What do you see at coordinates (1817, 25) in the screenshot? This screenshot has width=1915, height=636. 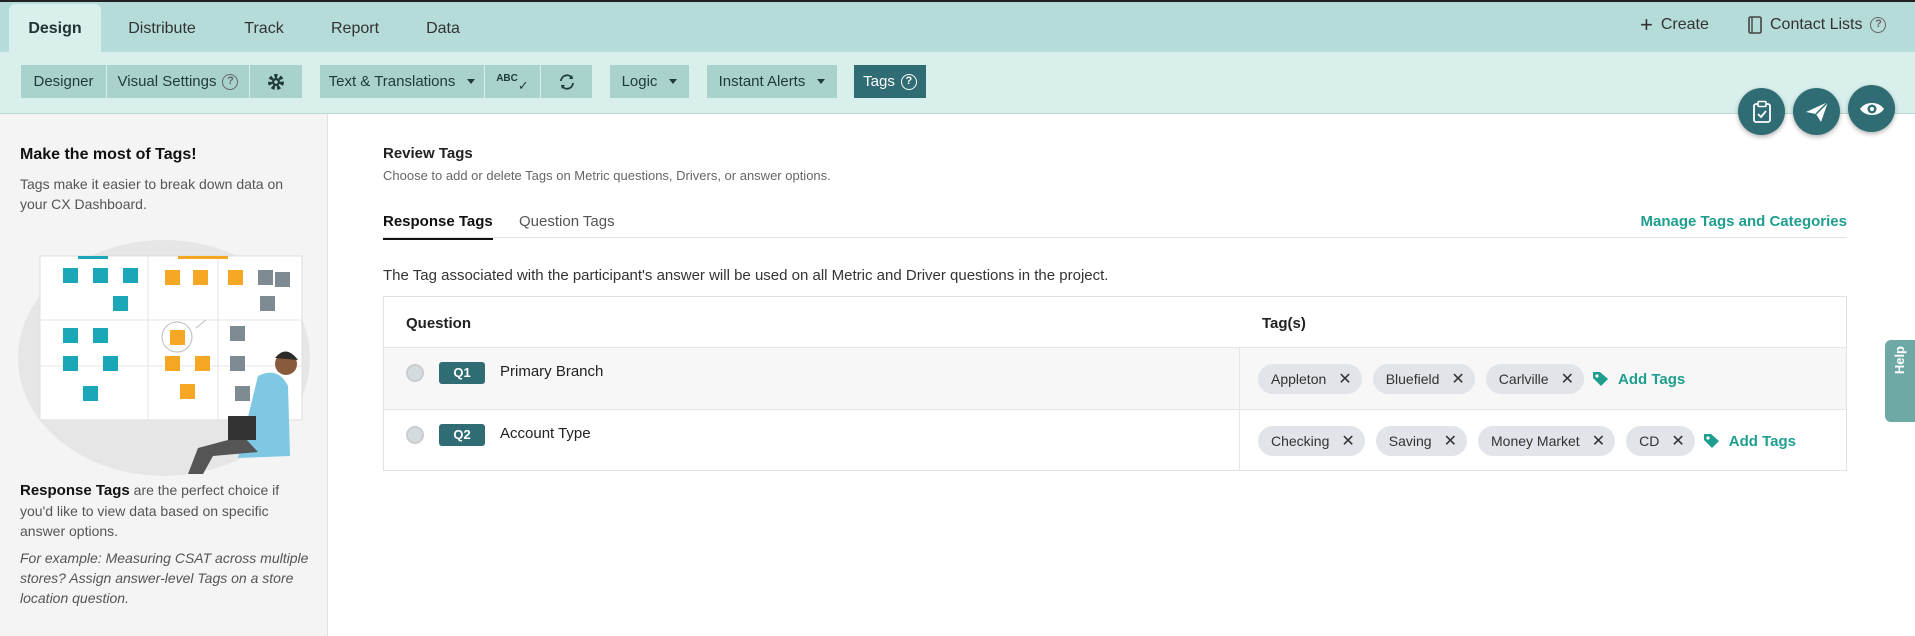 I see `contact-lists-button: Contact Lists ?` at bounding box center [1817, 25].